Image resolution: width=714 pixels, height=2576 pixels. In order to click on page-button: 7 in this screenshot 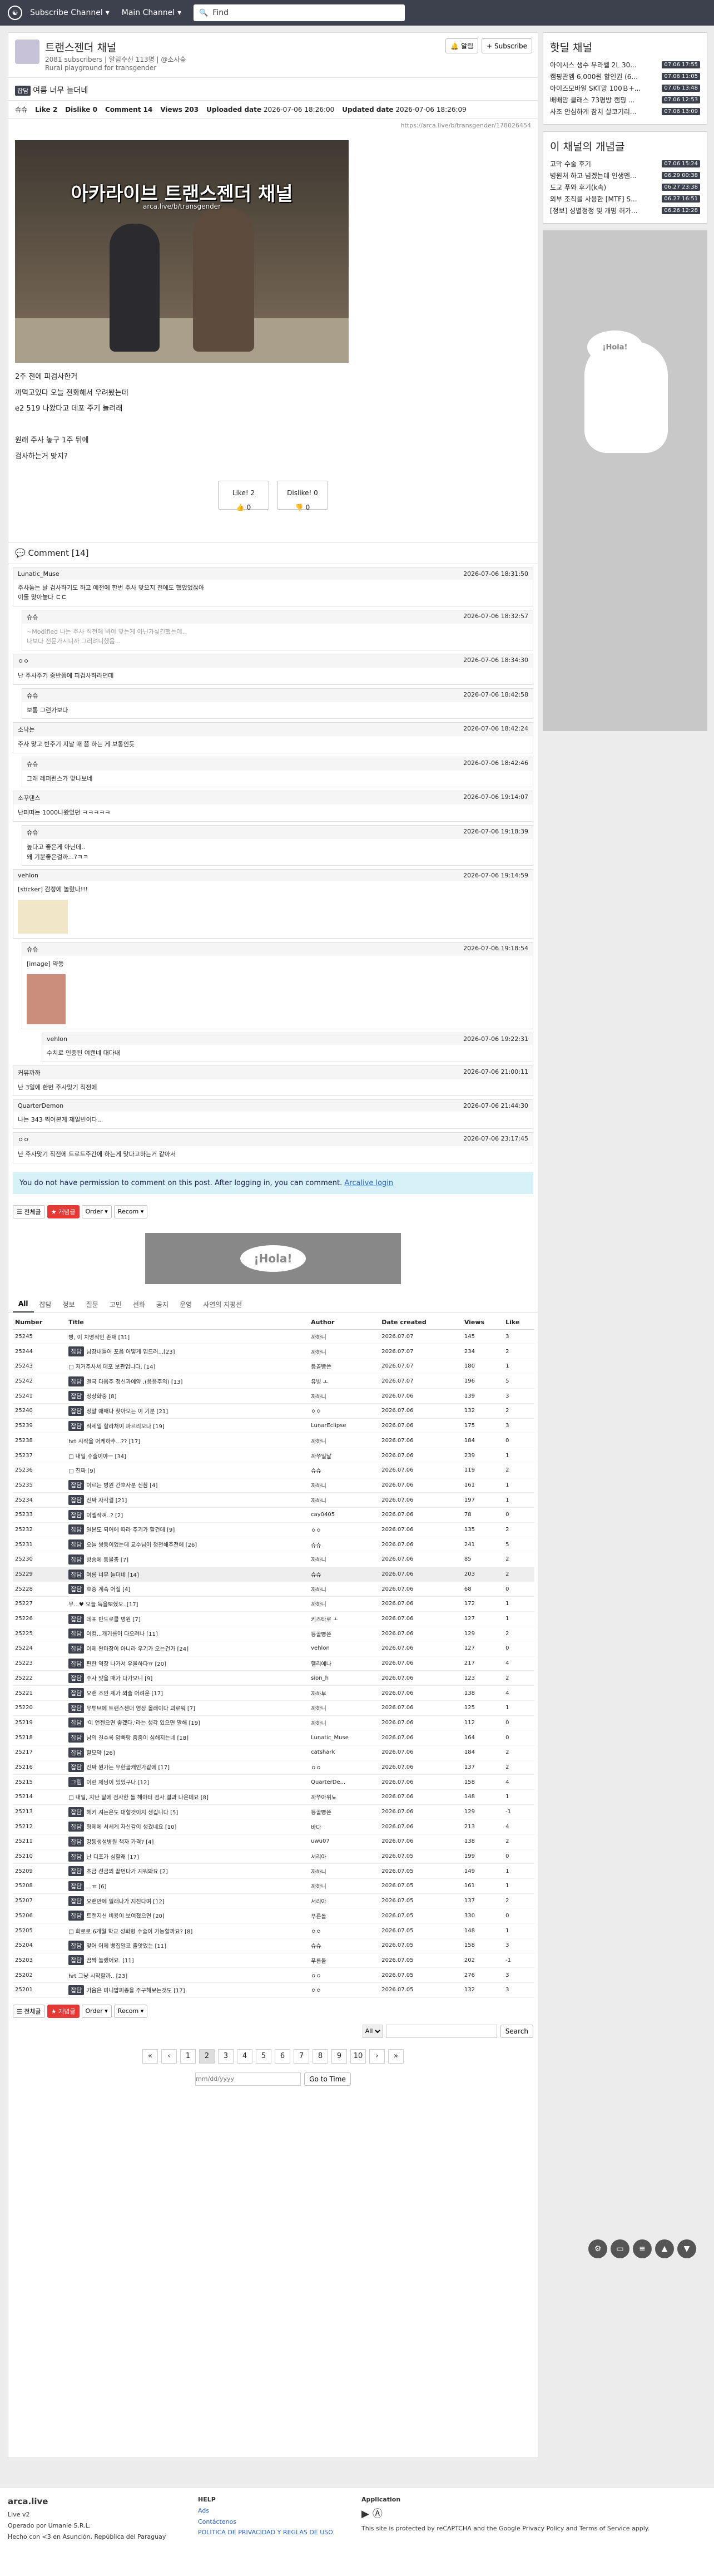, I will do `click(301, 2056)`.